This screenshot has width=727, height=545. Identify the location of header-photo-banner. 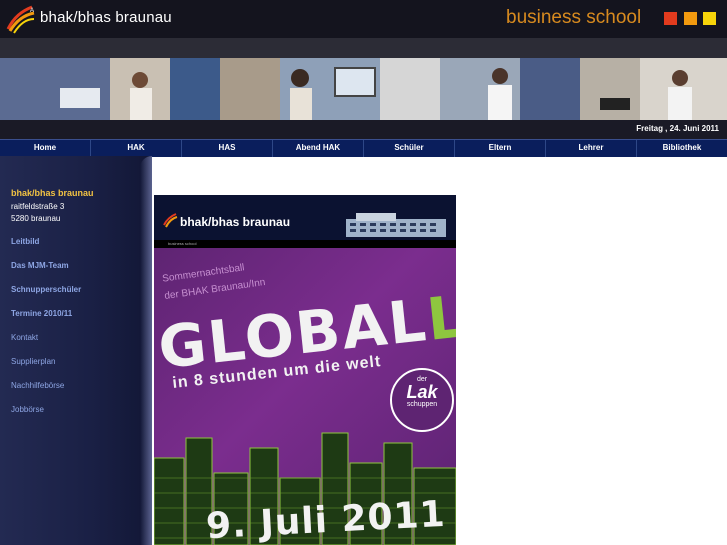
(363, 89).